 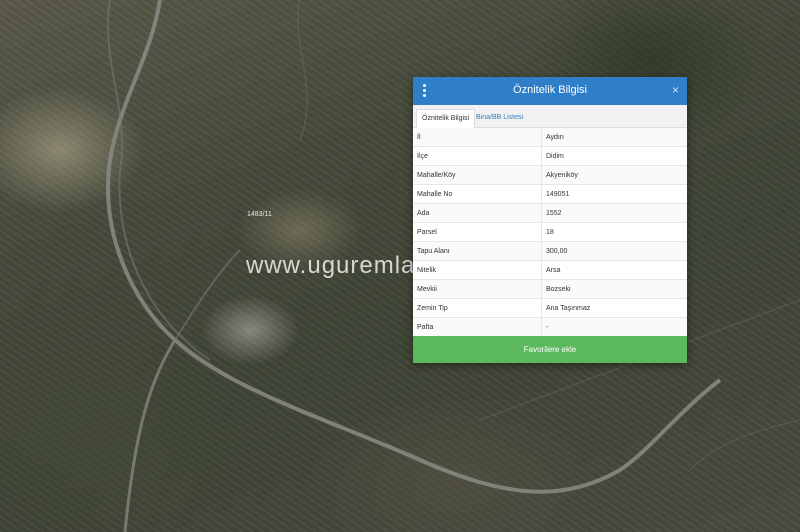 I want to click on table-row: Pafta -, so click(x=550, y=327).